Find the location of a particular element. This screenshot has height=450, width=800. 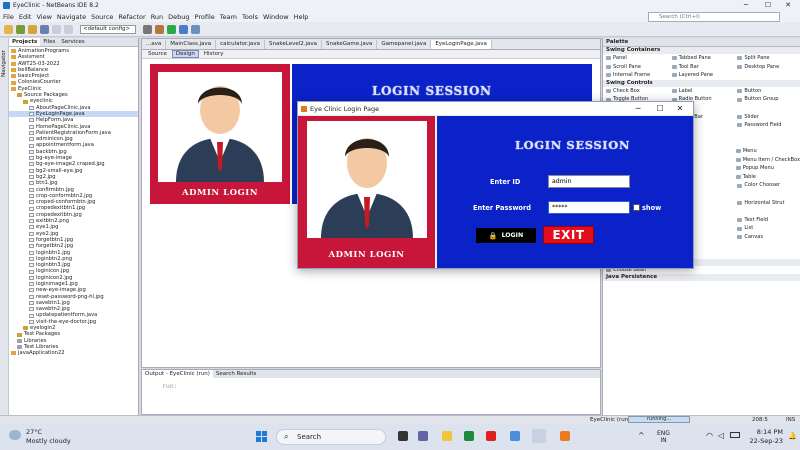

menu-window: Window is located at coordinates (276, 17).